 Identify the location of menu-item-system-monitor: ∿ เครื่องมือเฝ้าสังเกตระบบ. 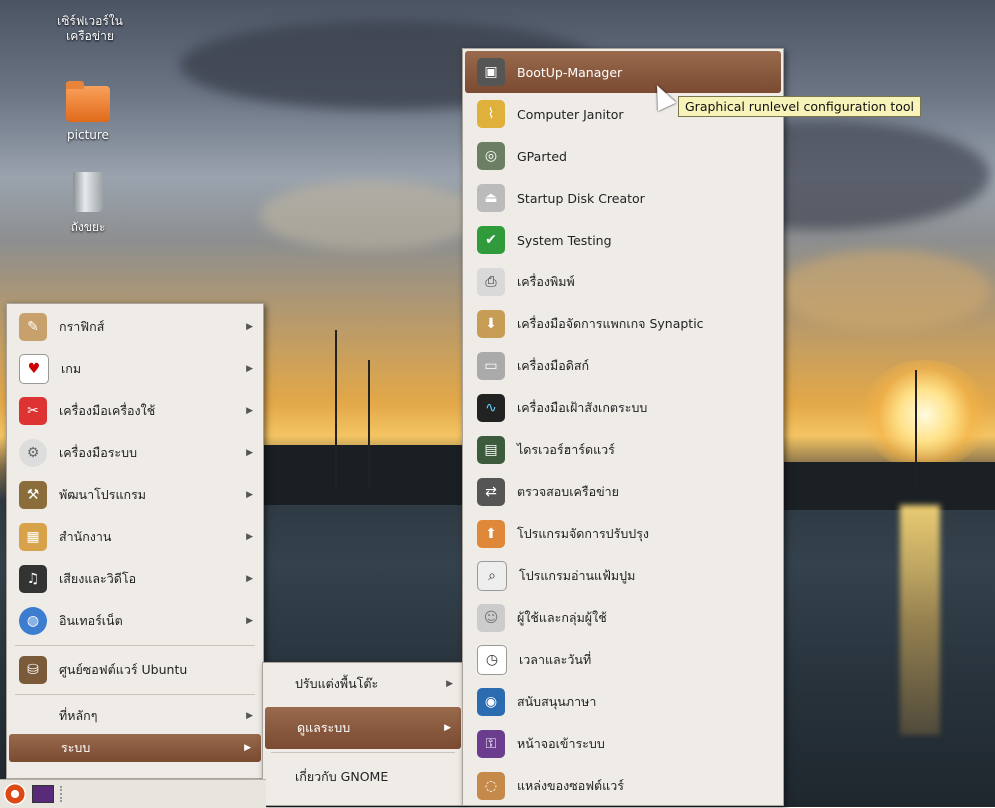
(623, 408).